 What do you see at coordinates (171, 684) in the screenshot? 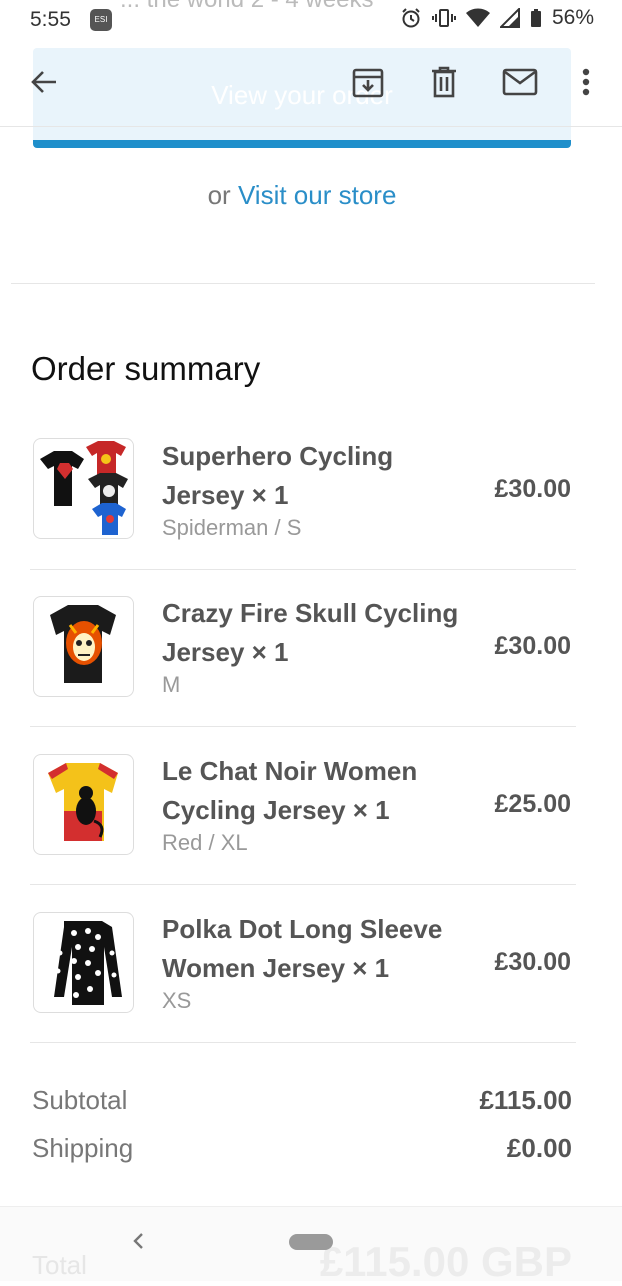
I see `item-variant: M` at bounding box center [171, 684].